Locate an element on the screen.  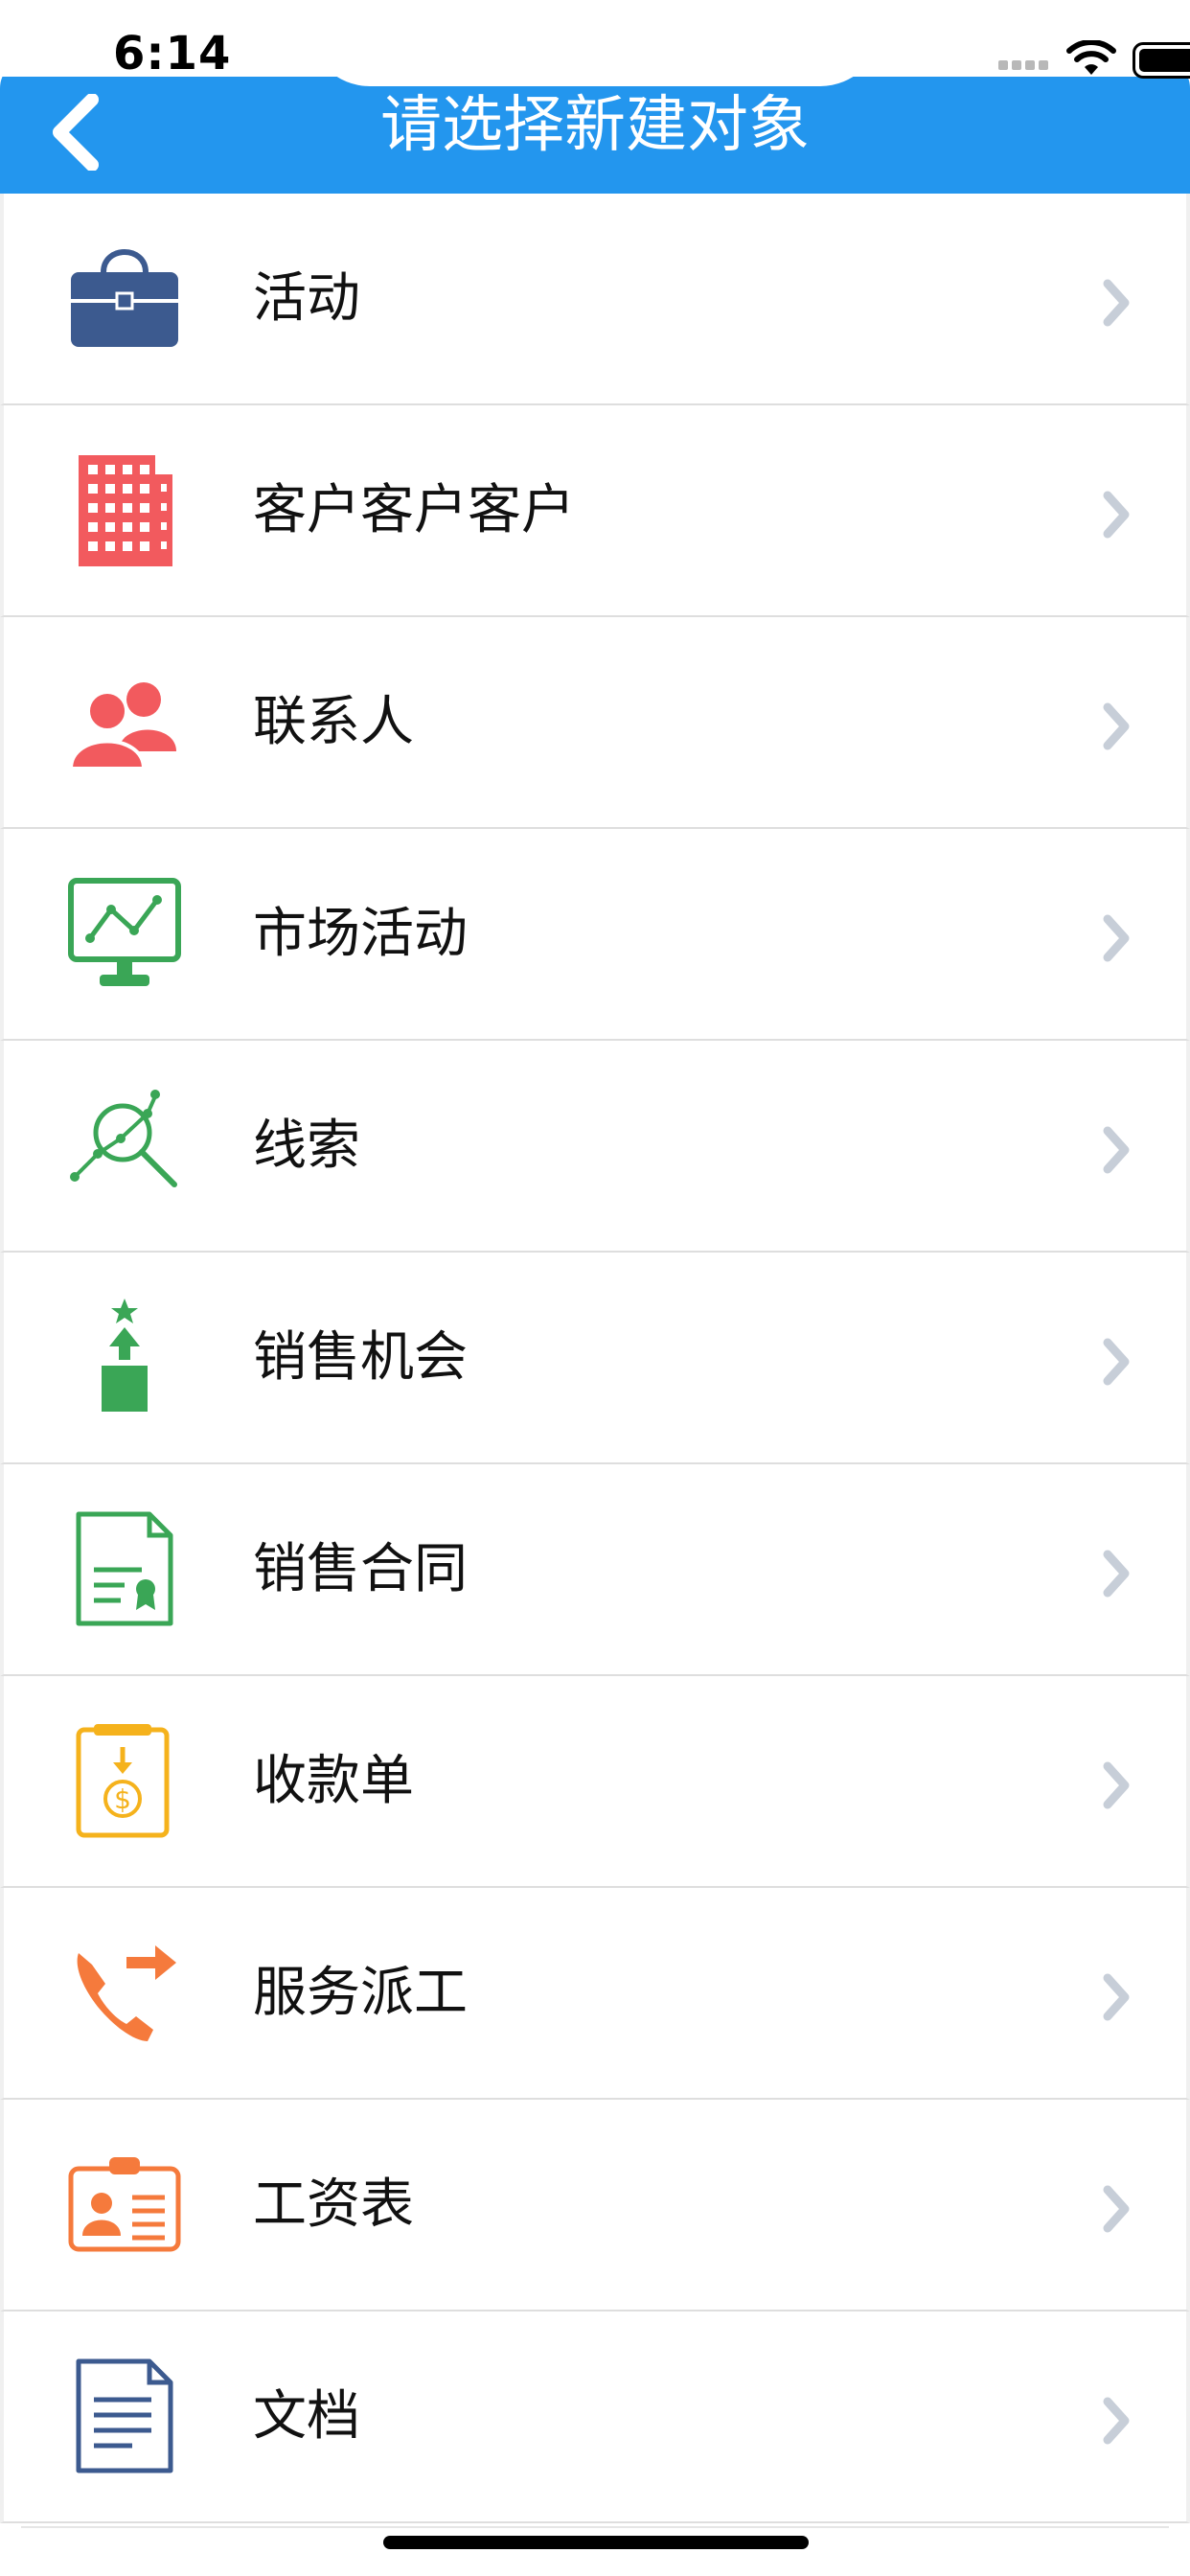
wifi-icon is located at coordinates (1091, 57).